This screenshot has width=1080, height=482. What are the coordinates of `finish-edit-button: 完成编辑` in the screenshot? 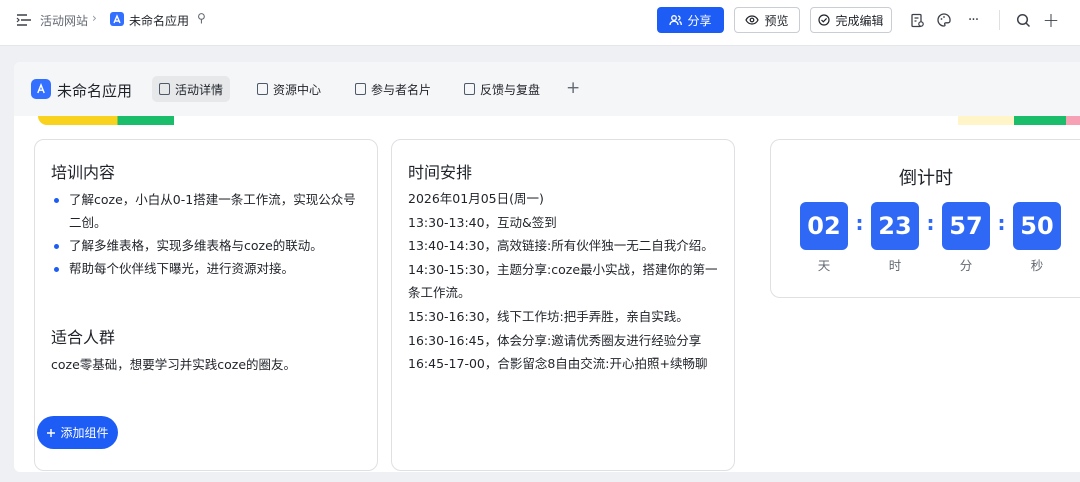 It's located at (851, 20).